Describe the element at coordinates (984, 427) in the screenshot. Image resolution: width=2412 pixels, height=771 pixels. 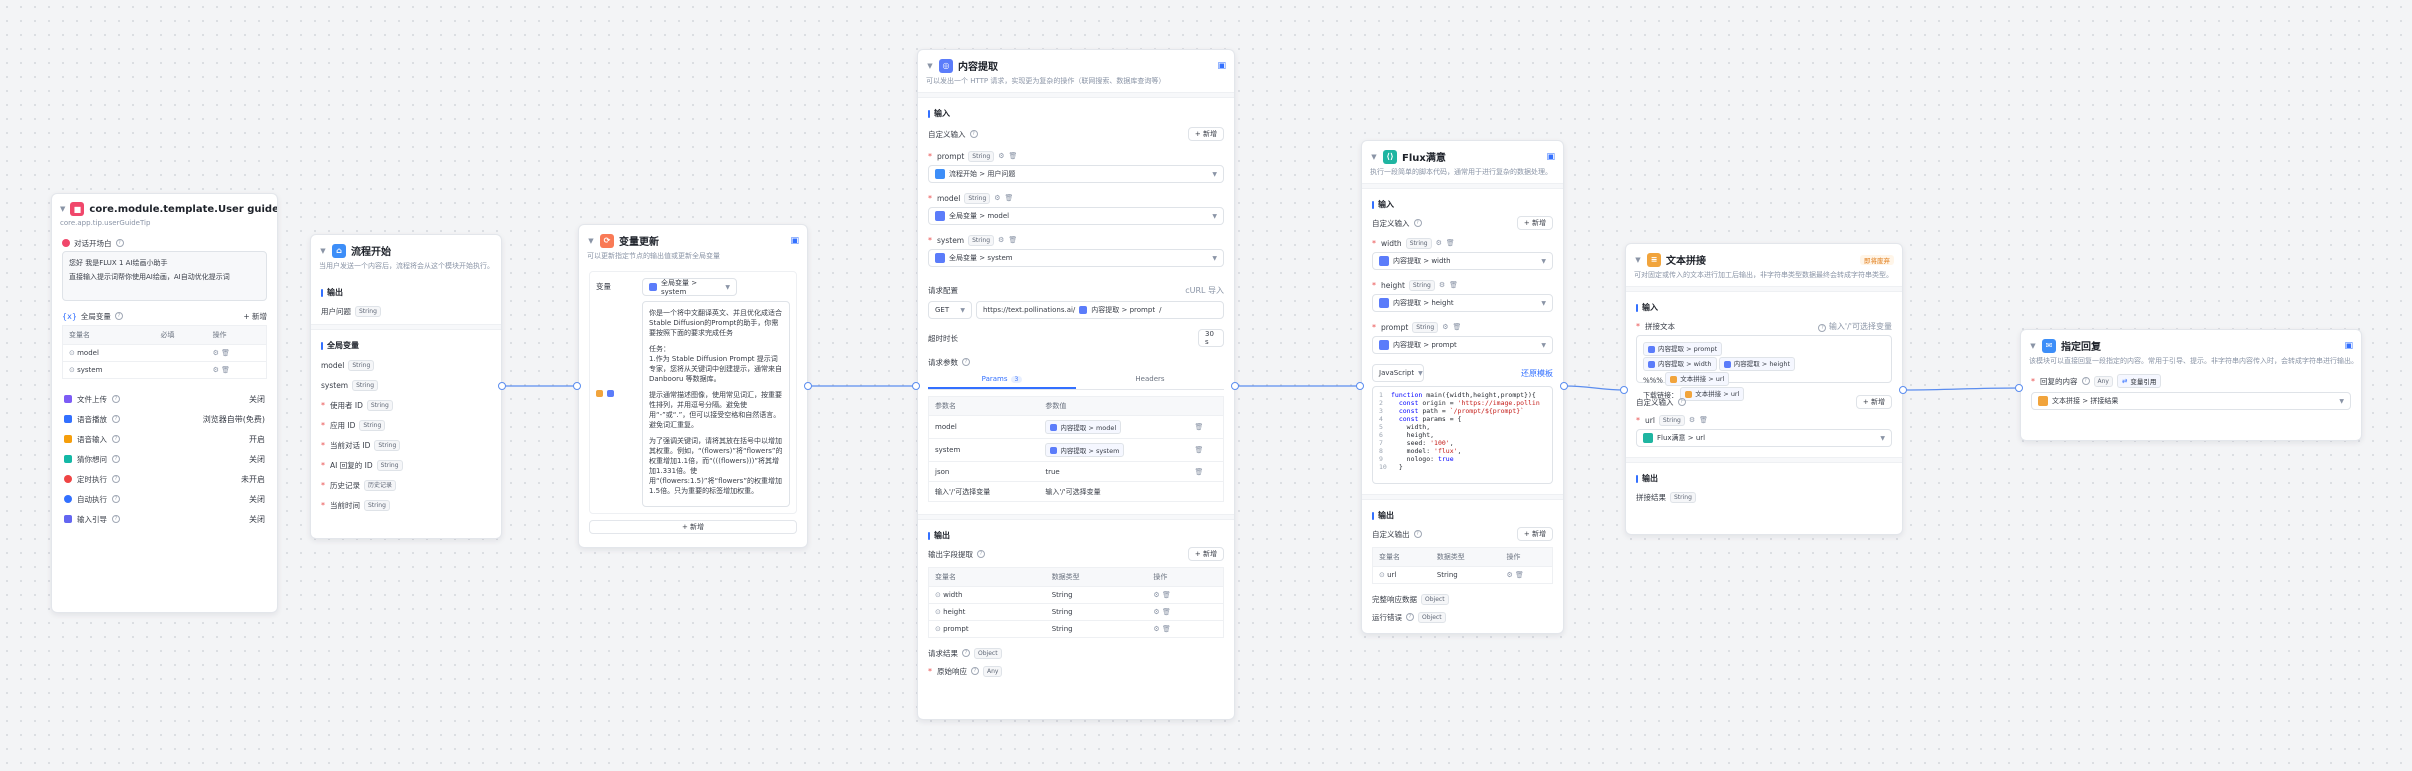
I see `param-key: model` at that location.